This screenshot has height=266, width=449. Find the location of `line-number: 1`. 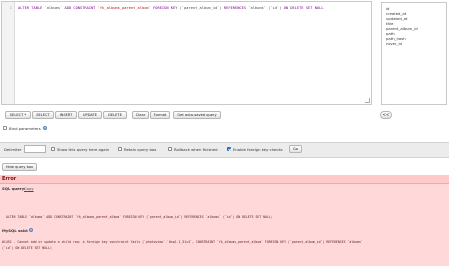

line-number: 1 is located at coordinates (10, 8).